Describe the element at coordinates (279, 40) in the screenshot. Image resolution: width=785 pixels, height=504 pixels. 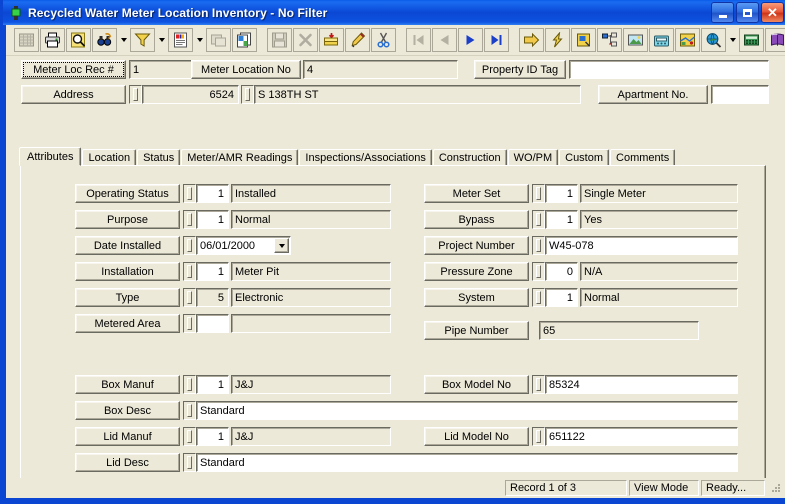
I see `save-icon` at that location.